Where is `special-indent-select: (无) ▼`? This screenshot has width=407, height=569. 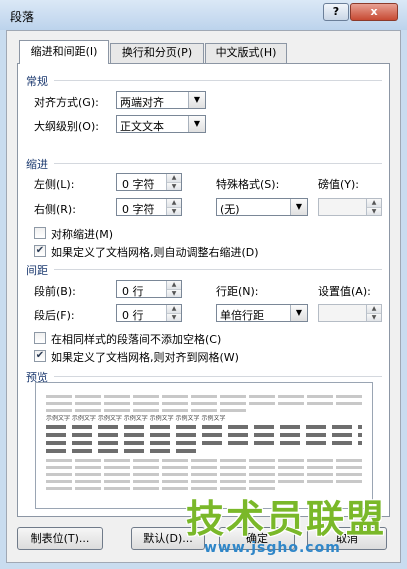
special-indent-select: (无) ▼ is located at coordinates (262, 207).